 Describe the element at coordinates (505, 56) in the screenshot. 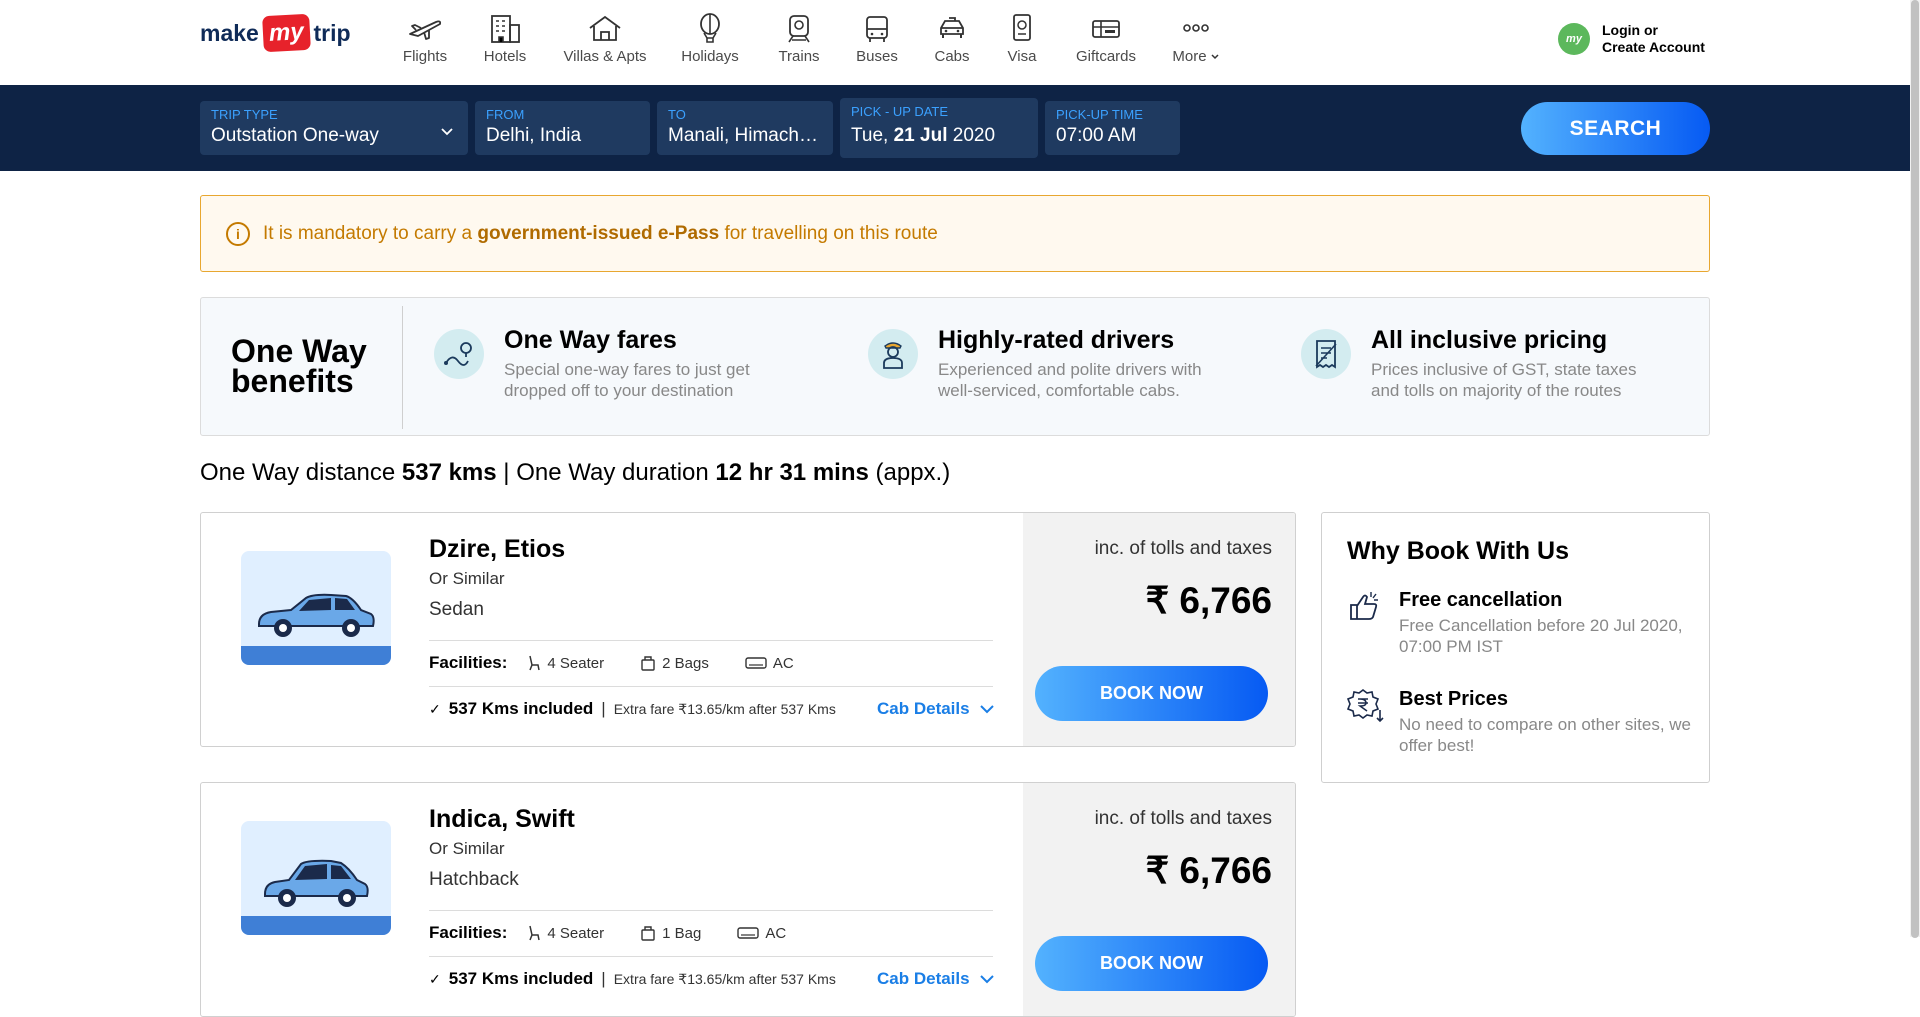

I see `nav-label: Hotels` at that location.